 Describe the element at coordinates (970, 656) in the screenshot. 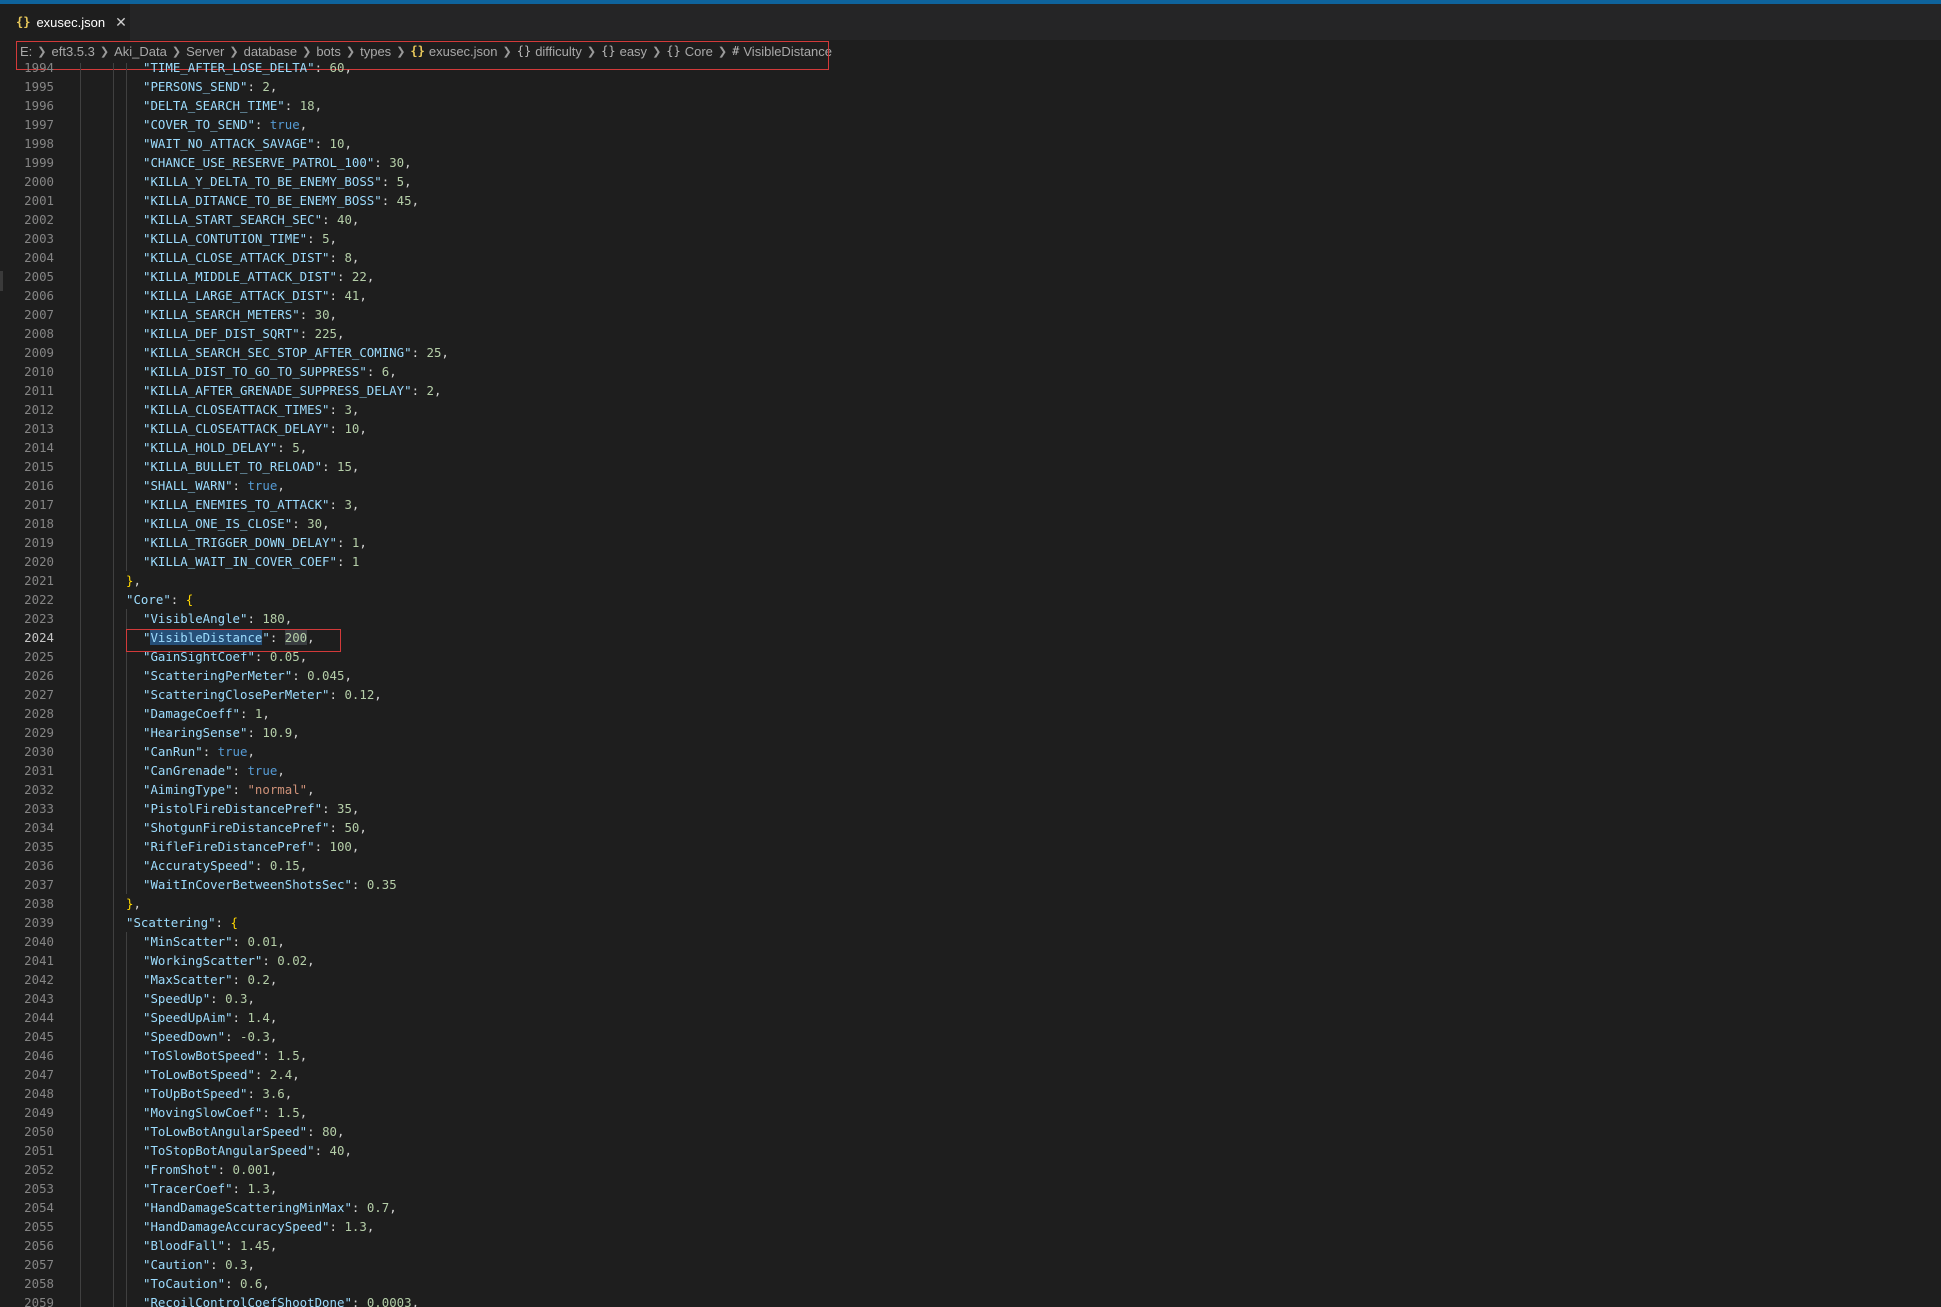

I see `code-line: 2025 "GainSightCoef": 0.05,` at that location.